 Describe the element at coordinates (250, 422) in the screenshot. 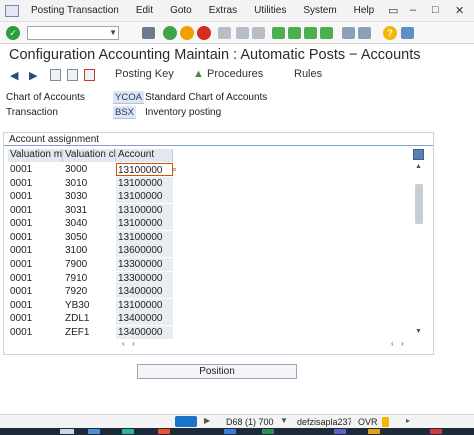

I see `system-info: D68 (1) 700` at that location.